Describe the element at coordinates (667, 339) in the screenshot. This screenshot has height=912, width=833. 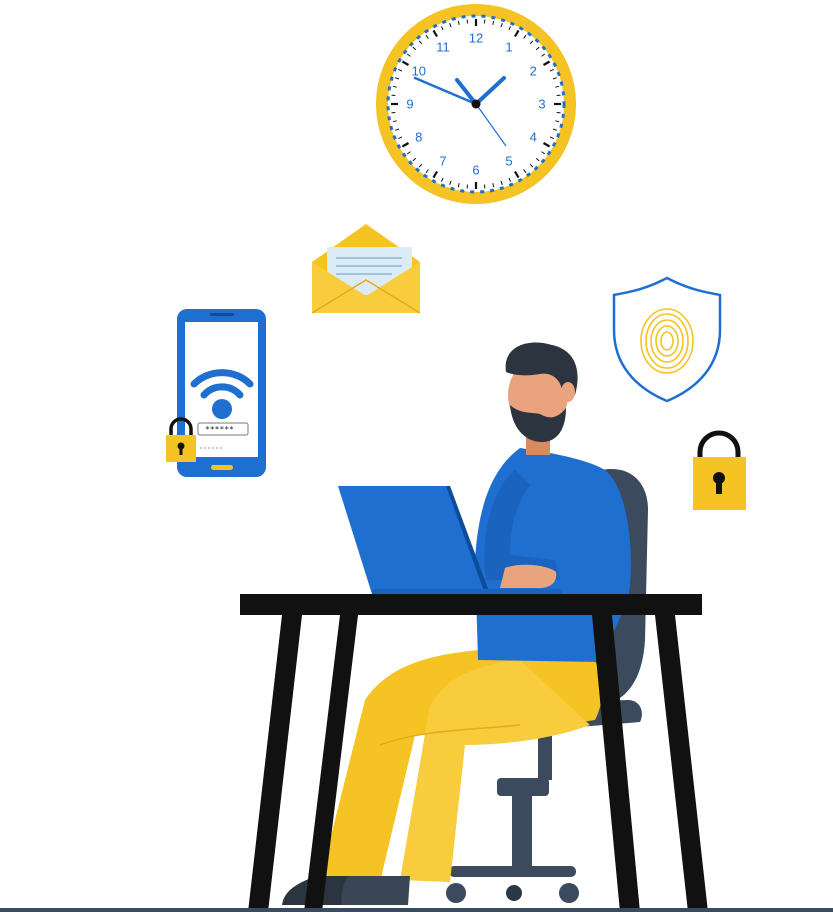
I see `fingerprint-shield-icon` at that location.